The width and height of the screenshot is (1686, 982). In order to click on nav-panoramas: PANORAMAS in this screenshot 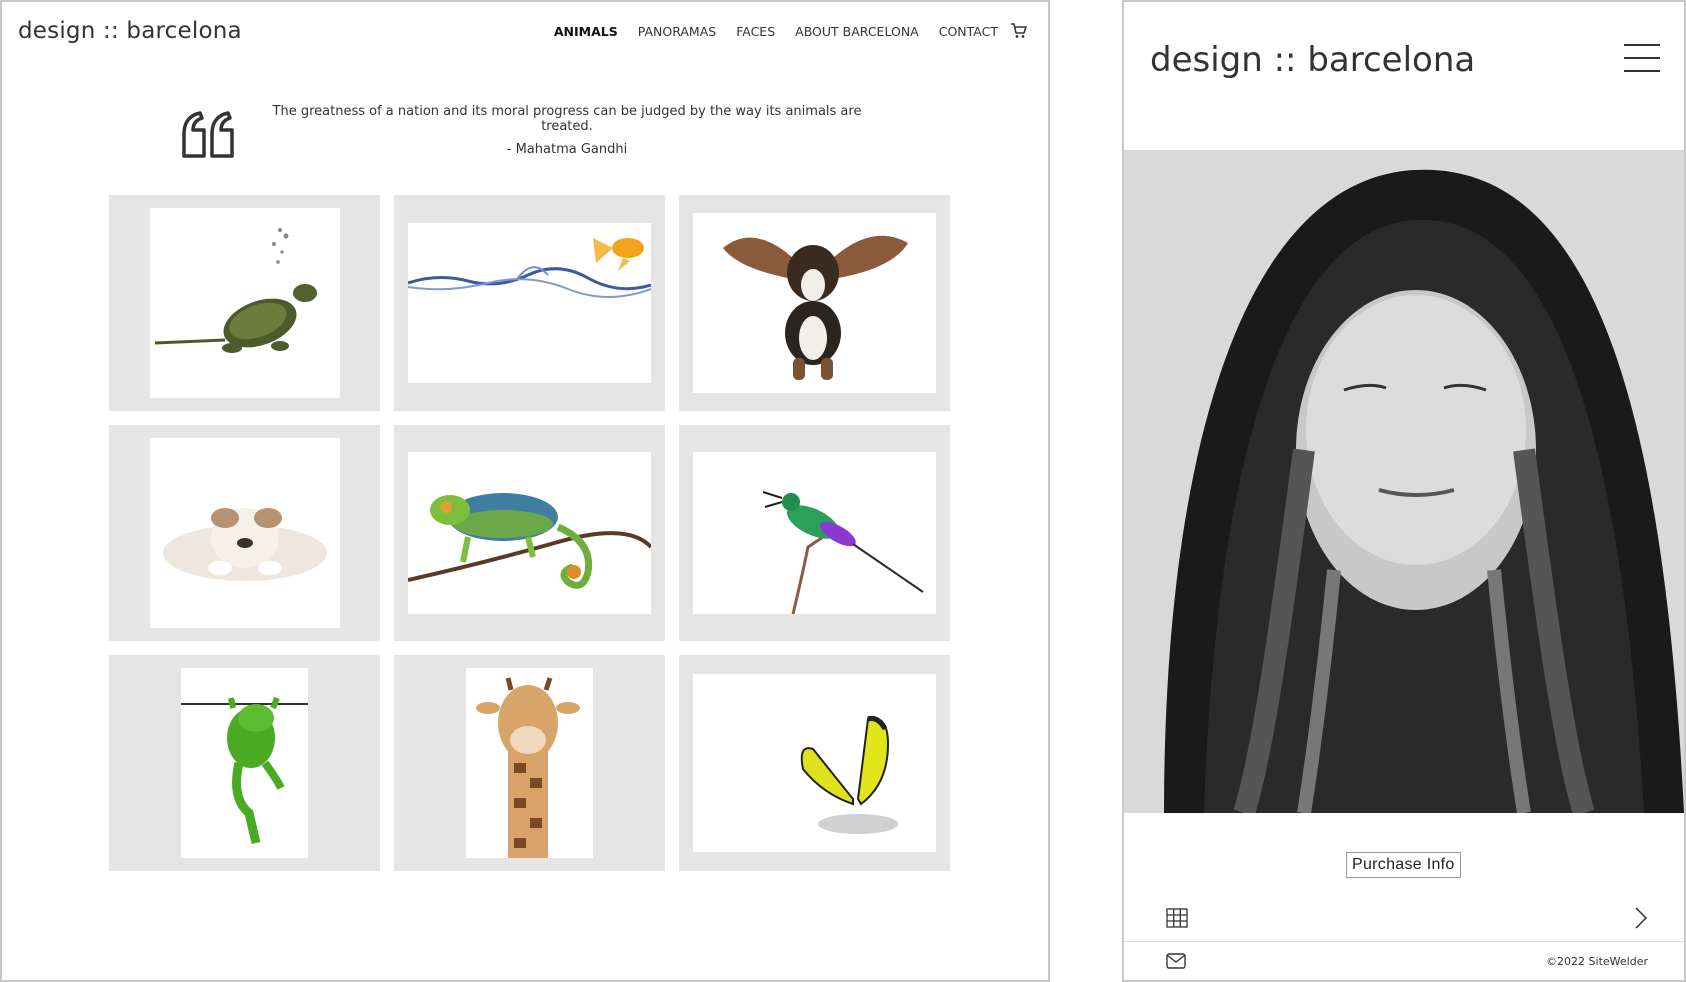, I will do `click(677, 31)`.